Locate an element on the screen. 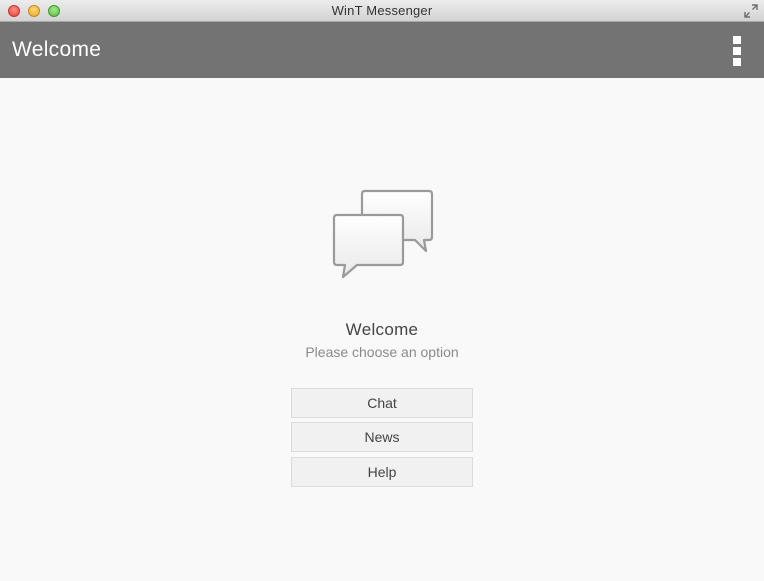 This screenshot has height=581, width=764. window-title: WinT Messenger is located at coordinates (382, 10).